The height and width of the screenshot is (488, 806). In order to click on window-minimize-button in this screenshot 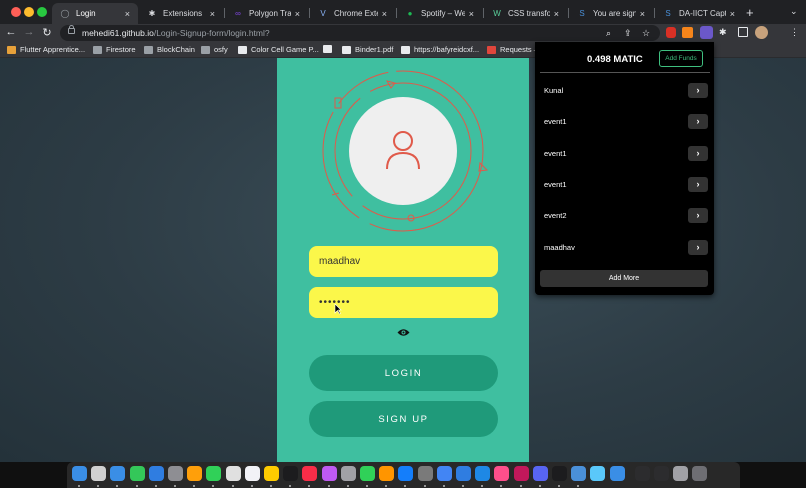, I will do `click(29, 12)`.